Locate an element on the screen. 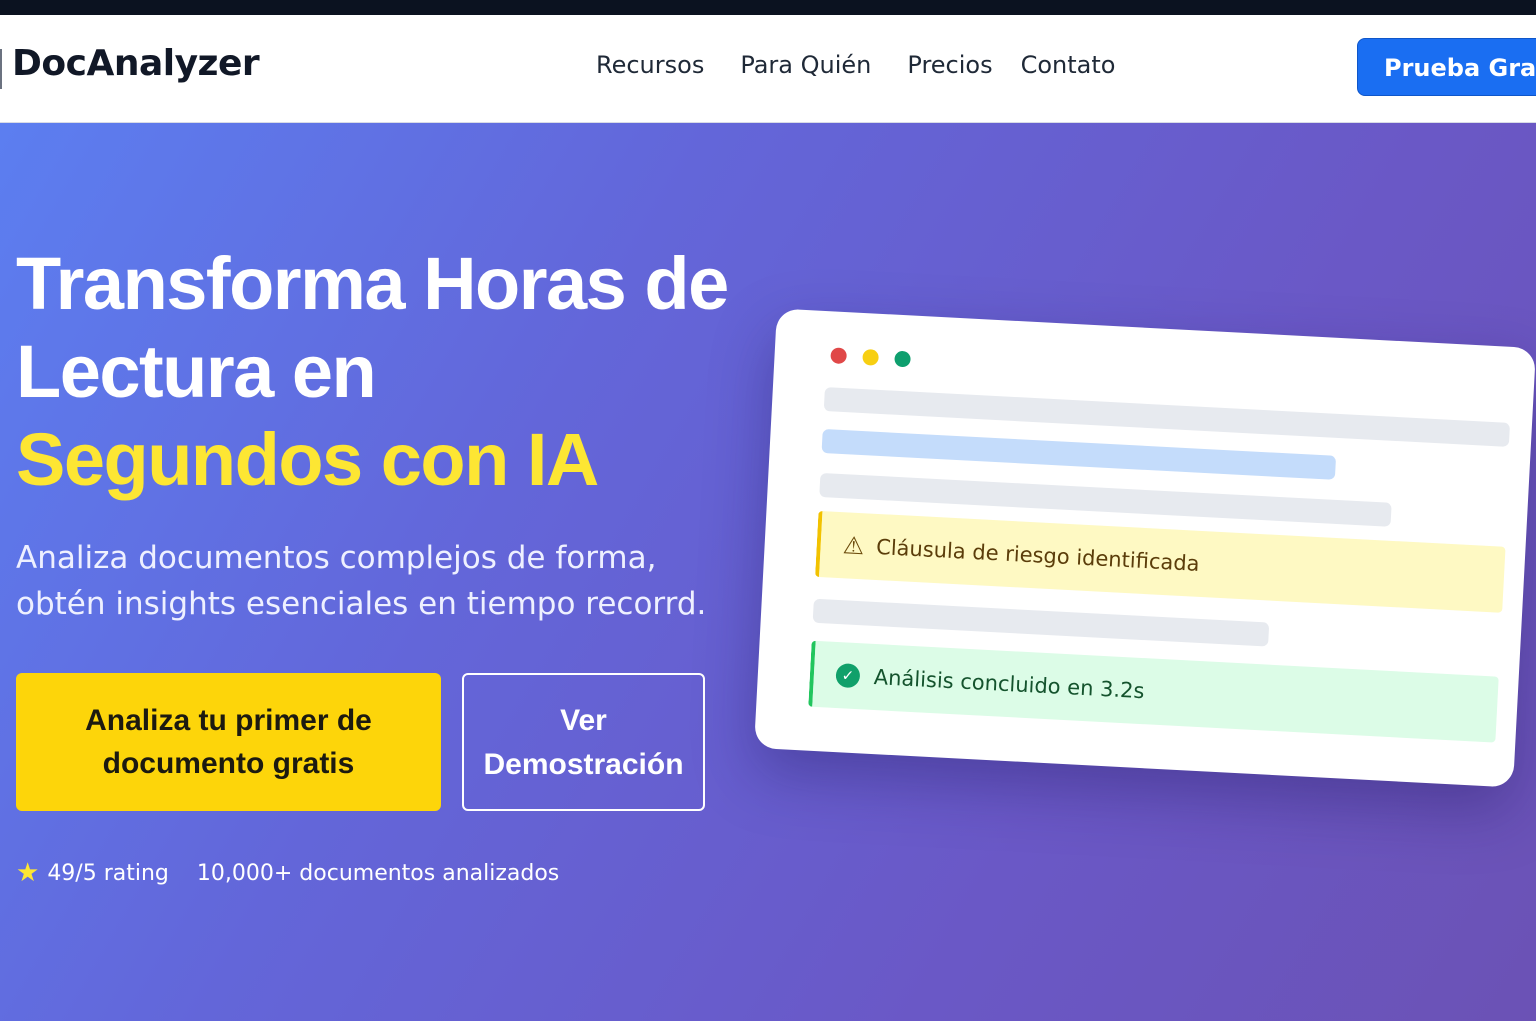 The height and width of the screenshot is (1024, 1536). nav-link-recursos: Recursos is located at coordinates (650, 65).